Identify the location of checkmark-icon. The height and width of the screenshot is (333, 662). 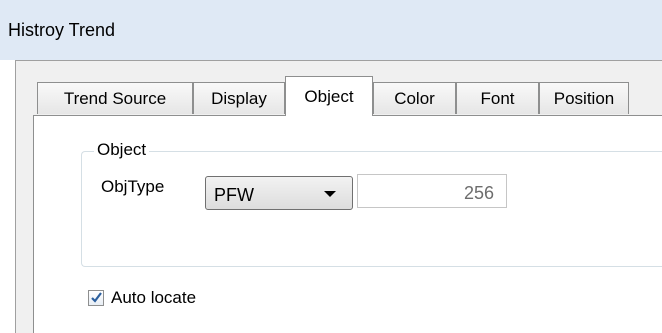
(96, 297).